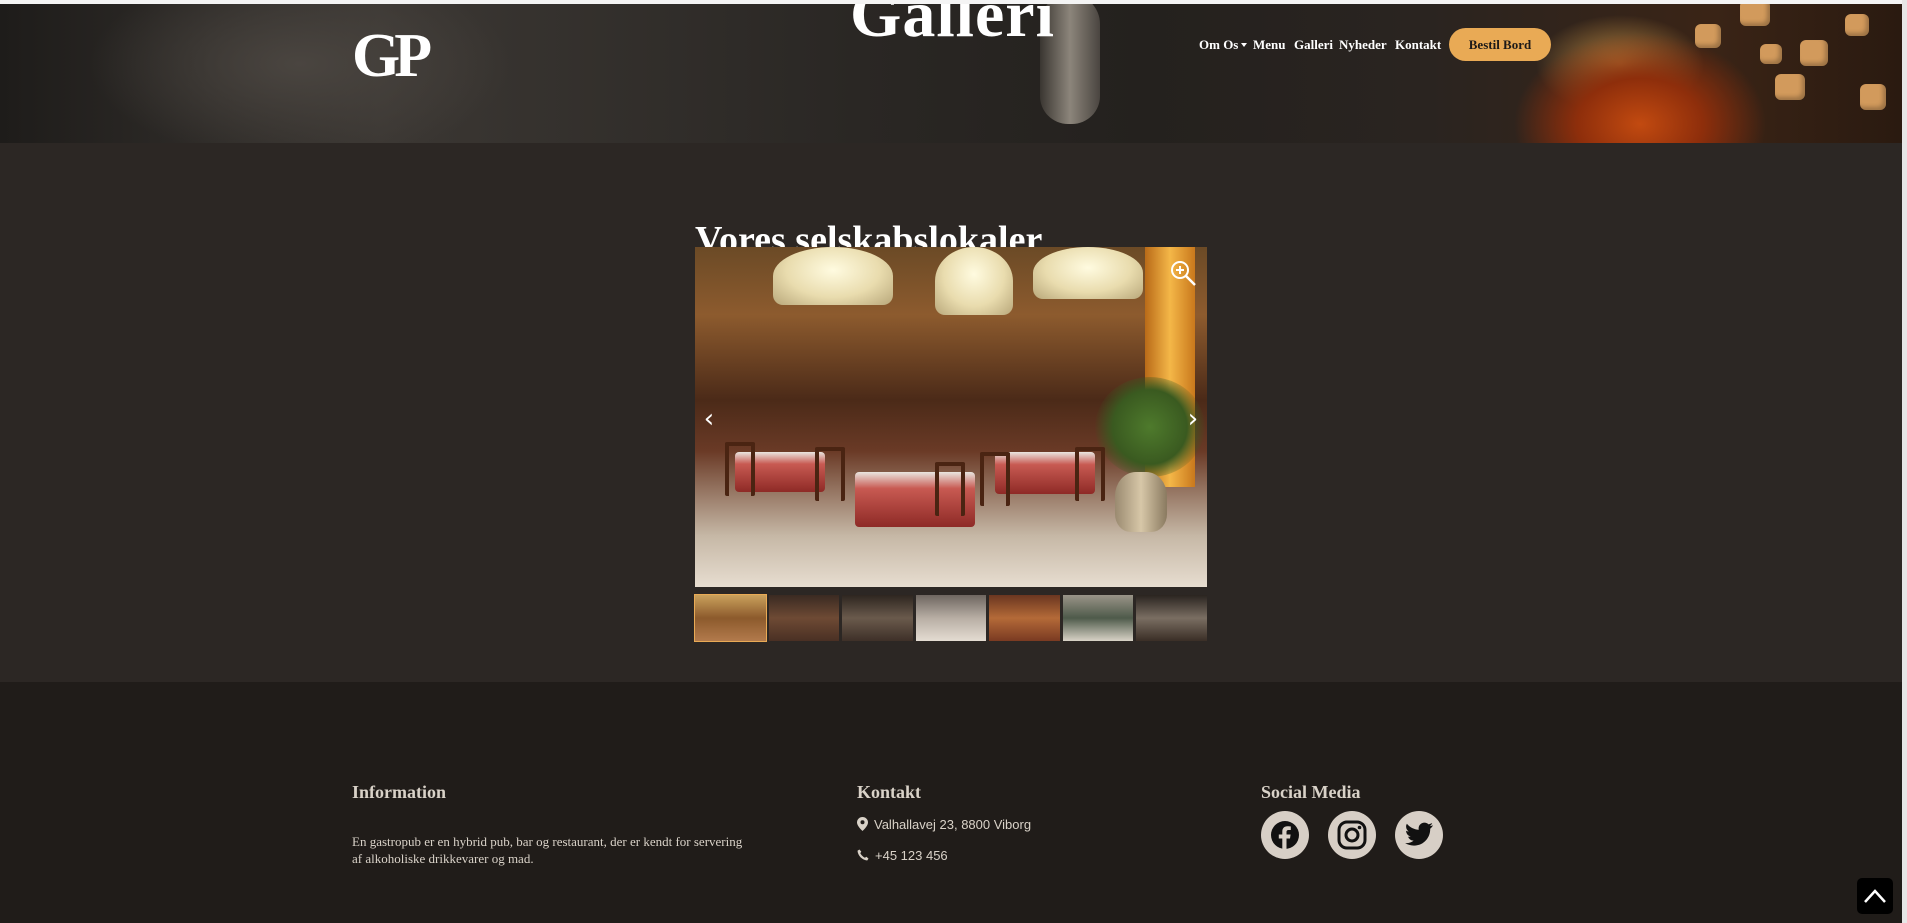 This screenshot has height=923, width=1907. I want to click on nav-item-label: Nyheder, so click(1363, 44).